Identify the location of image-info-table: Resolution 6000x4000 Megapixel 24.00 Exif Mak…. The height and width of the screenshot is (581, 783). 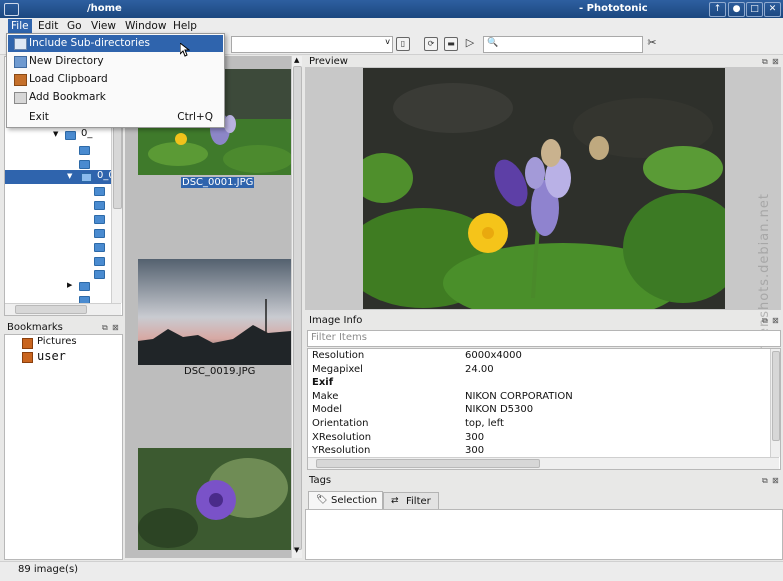
(544, 409).